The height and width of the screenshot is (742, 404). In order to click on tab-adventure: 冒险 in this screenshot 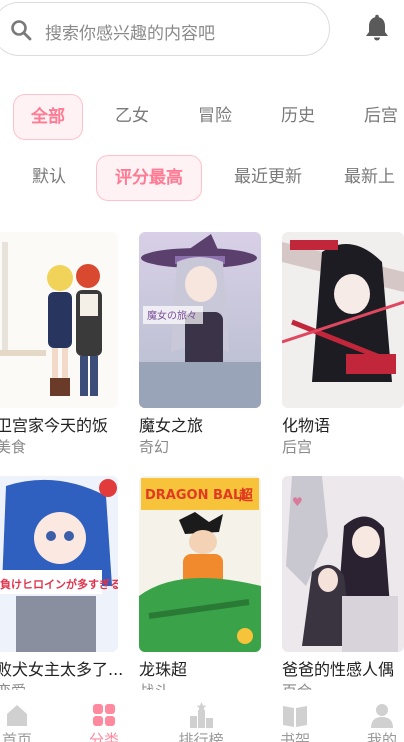, I will do `click(215, 117)`.